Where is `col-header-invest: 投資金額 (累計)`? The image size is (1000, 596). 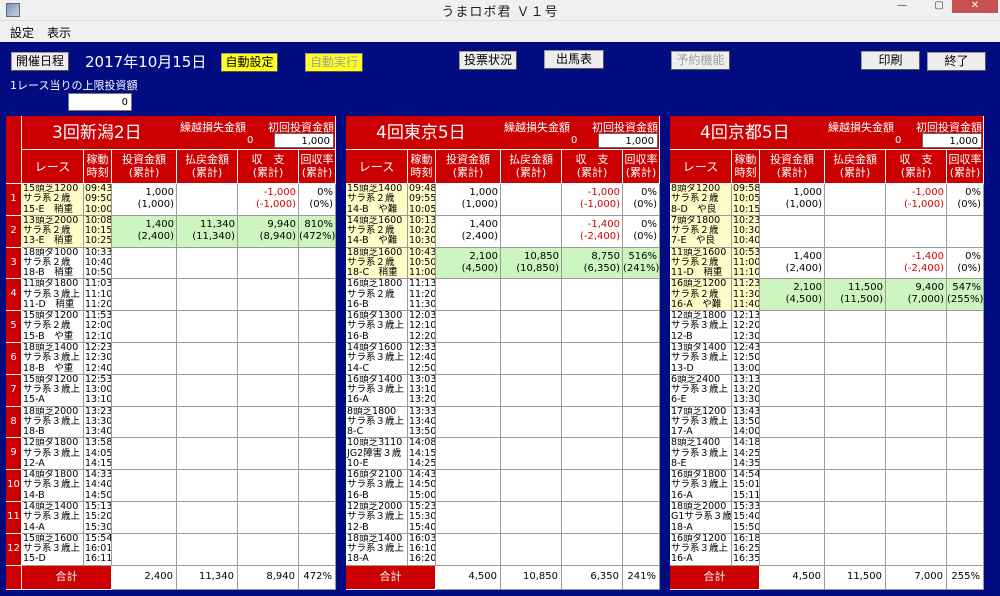 col-header-invest: 投資金額 (累計) is located at coordinates (792, 167).